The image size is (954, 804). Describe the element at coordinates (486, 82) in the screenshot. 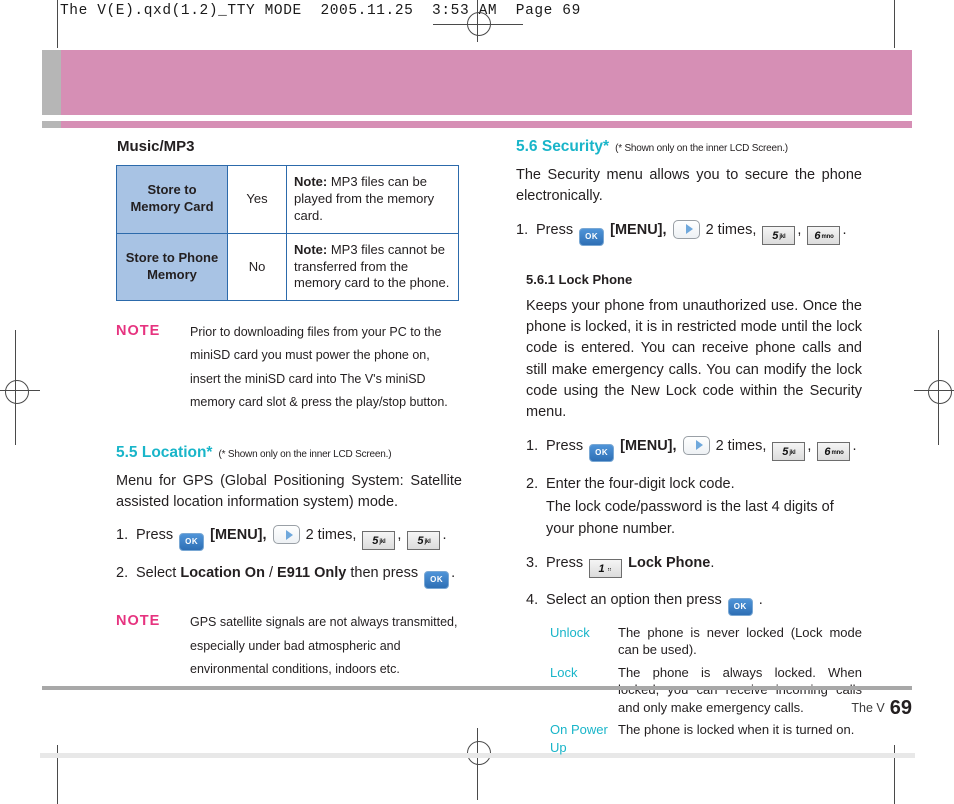

I see `header-banner-pink` at that location.